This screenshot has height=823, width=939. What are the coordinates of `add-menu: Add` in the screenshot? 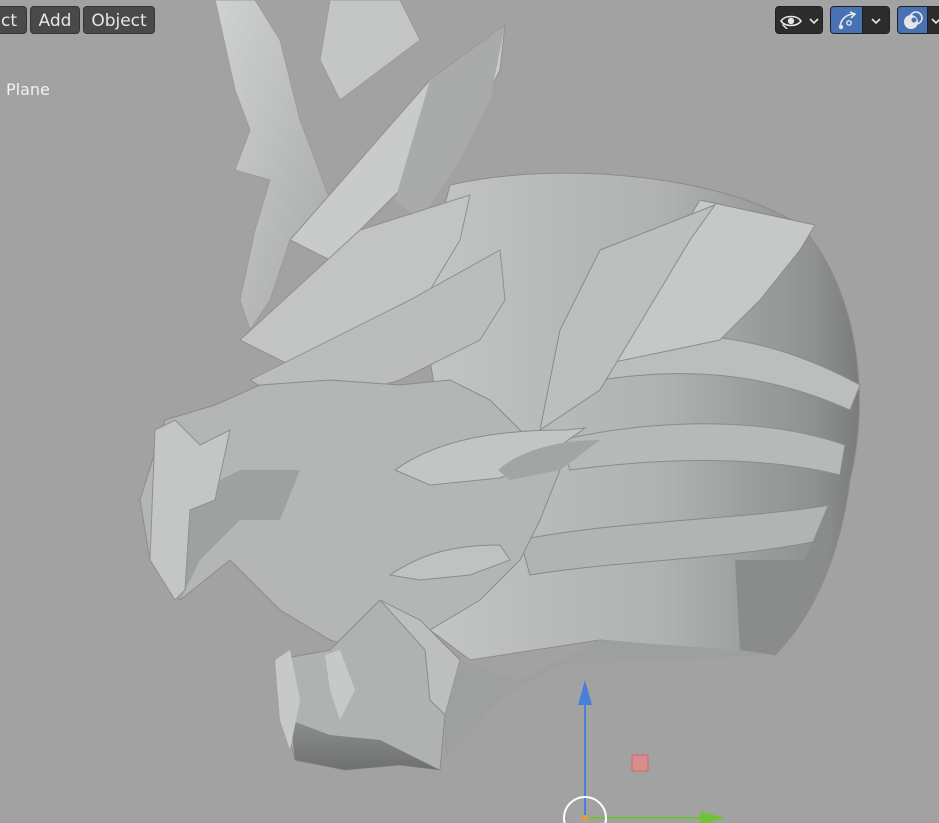 It's located at (55, 20).